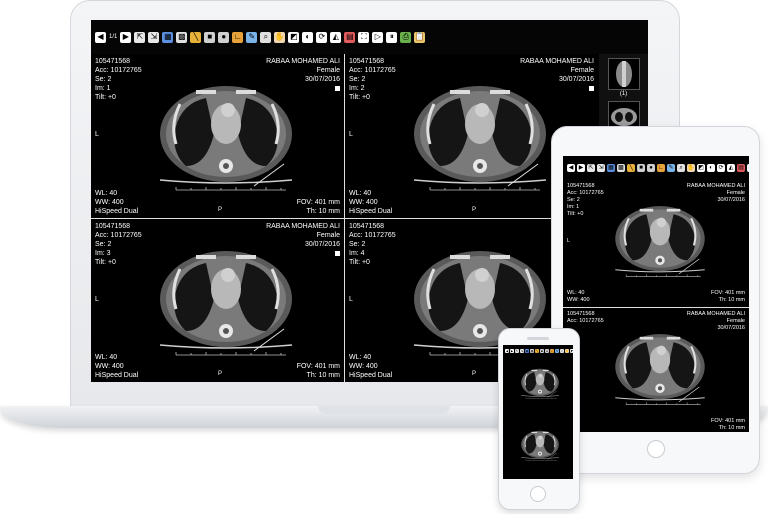 The width and height of the screenshot is (768, 514). I want to click on window-level-overlay: WL: 40 WW: 400 HiSpeed Dual, so click(116, 202).